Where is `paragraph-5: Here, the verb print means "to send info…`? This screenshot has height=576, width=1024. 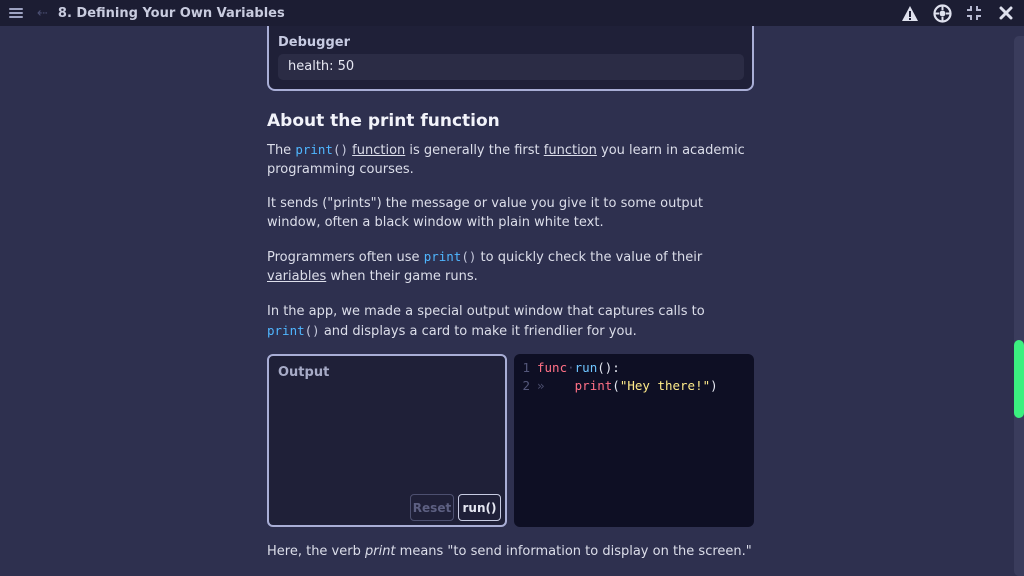 paragraph-5: Here, the verb print means "to send info… is located at coordinates (509, 551).